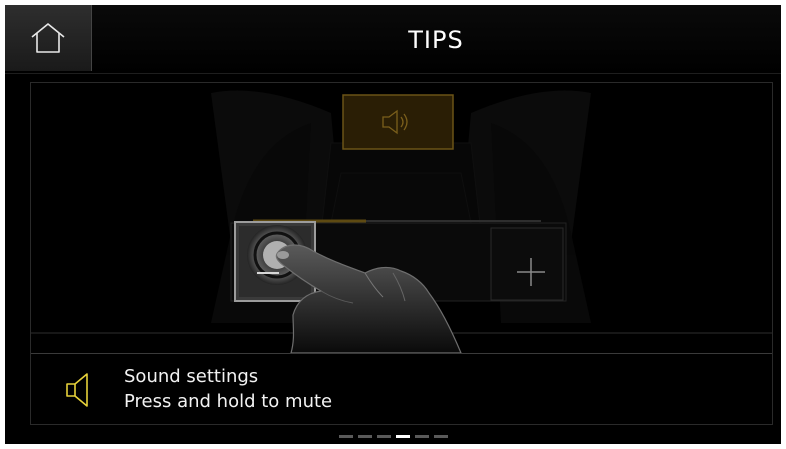 This screenshot has height=449, width=786. What do you see at coordinates (436, 40) in the screenshot?
I see `page-title: TIPS` at bounding box center [436, 40].